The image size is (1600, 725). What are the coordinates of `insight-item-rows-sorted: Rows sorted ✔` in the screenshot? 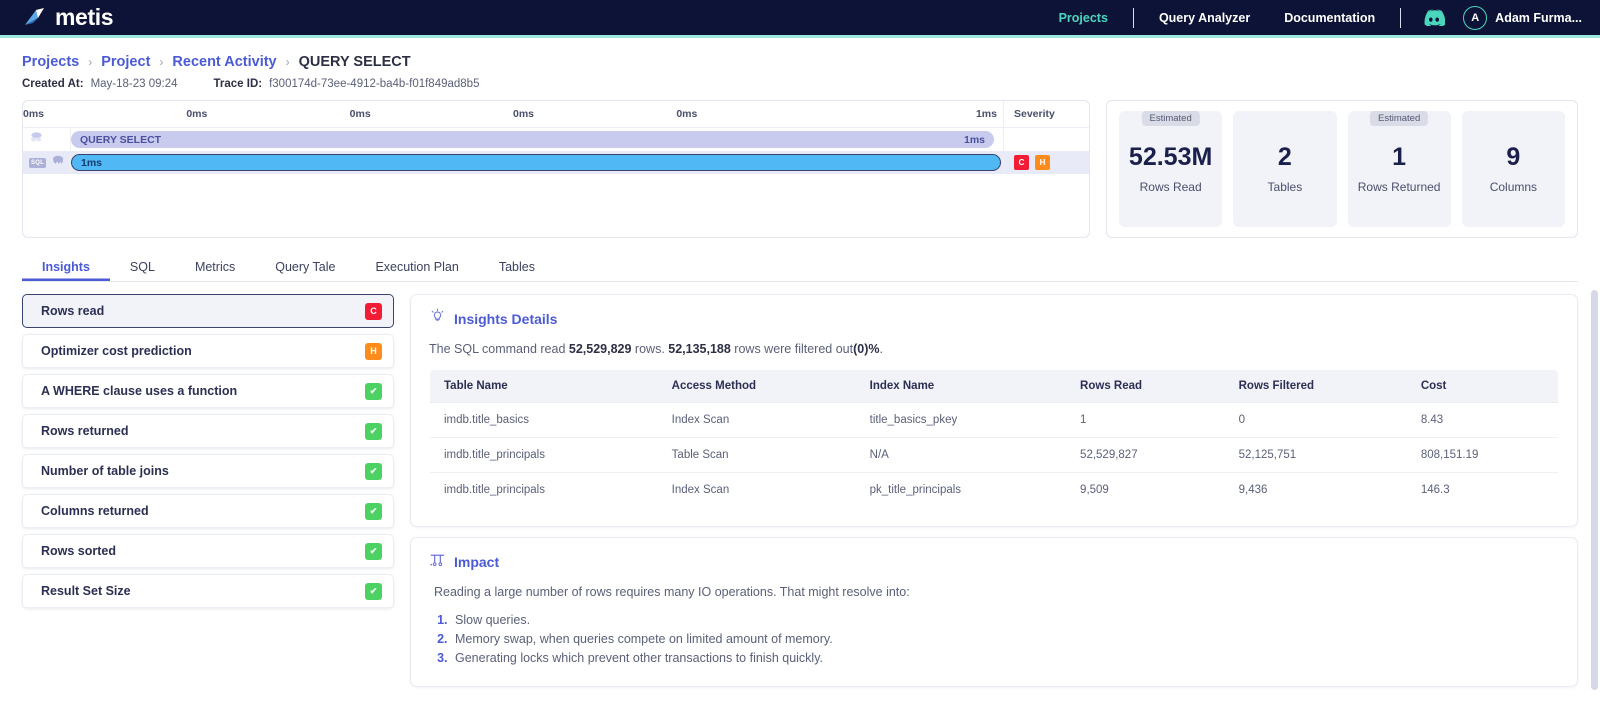 It's located at (208, 551).